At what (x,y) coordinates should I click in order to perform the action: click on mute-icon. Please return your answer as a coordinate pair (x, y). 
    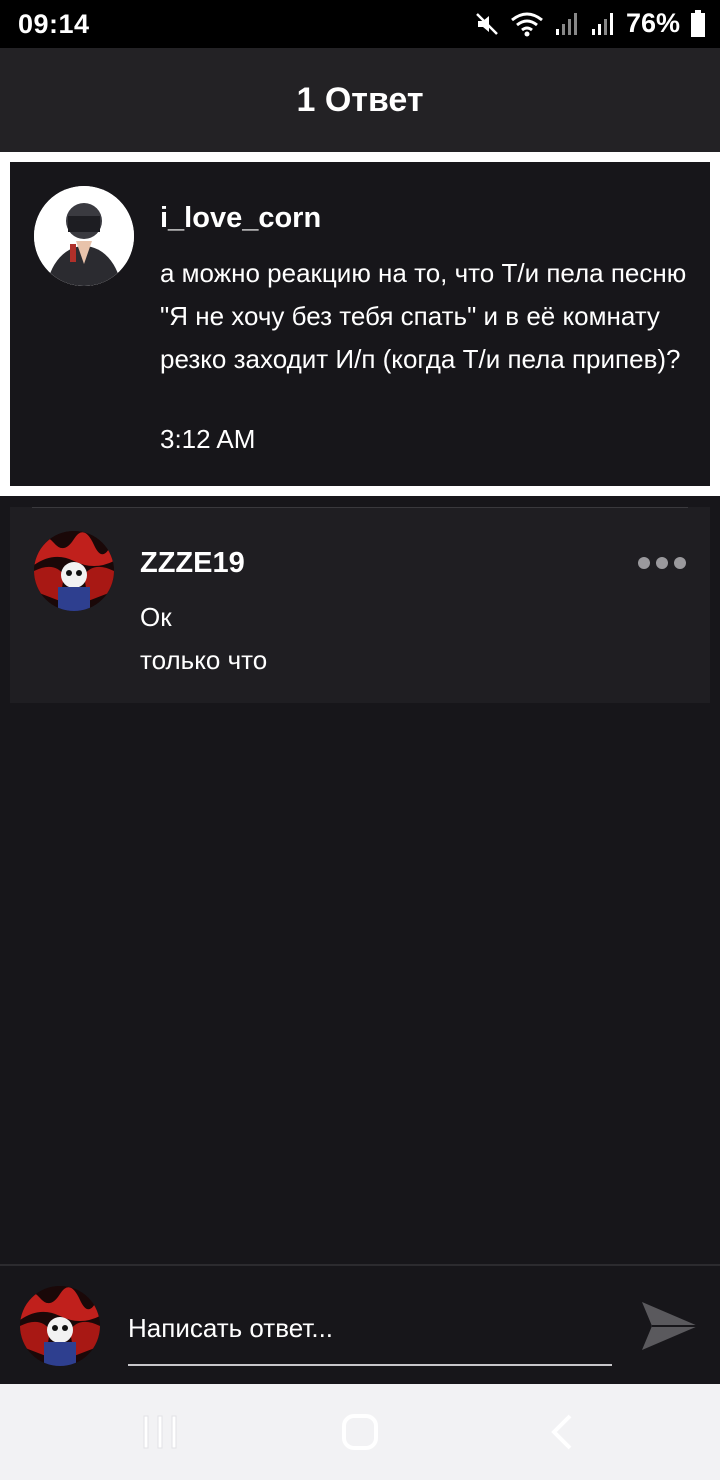
    Looking at the image, I should click on (487, 23).